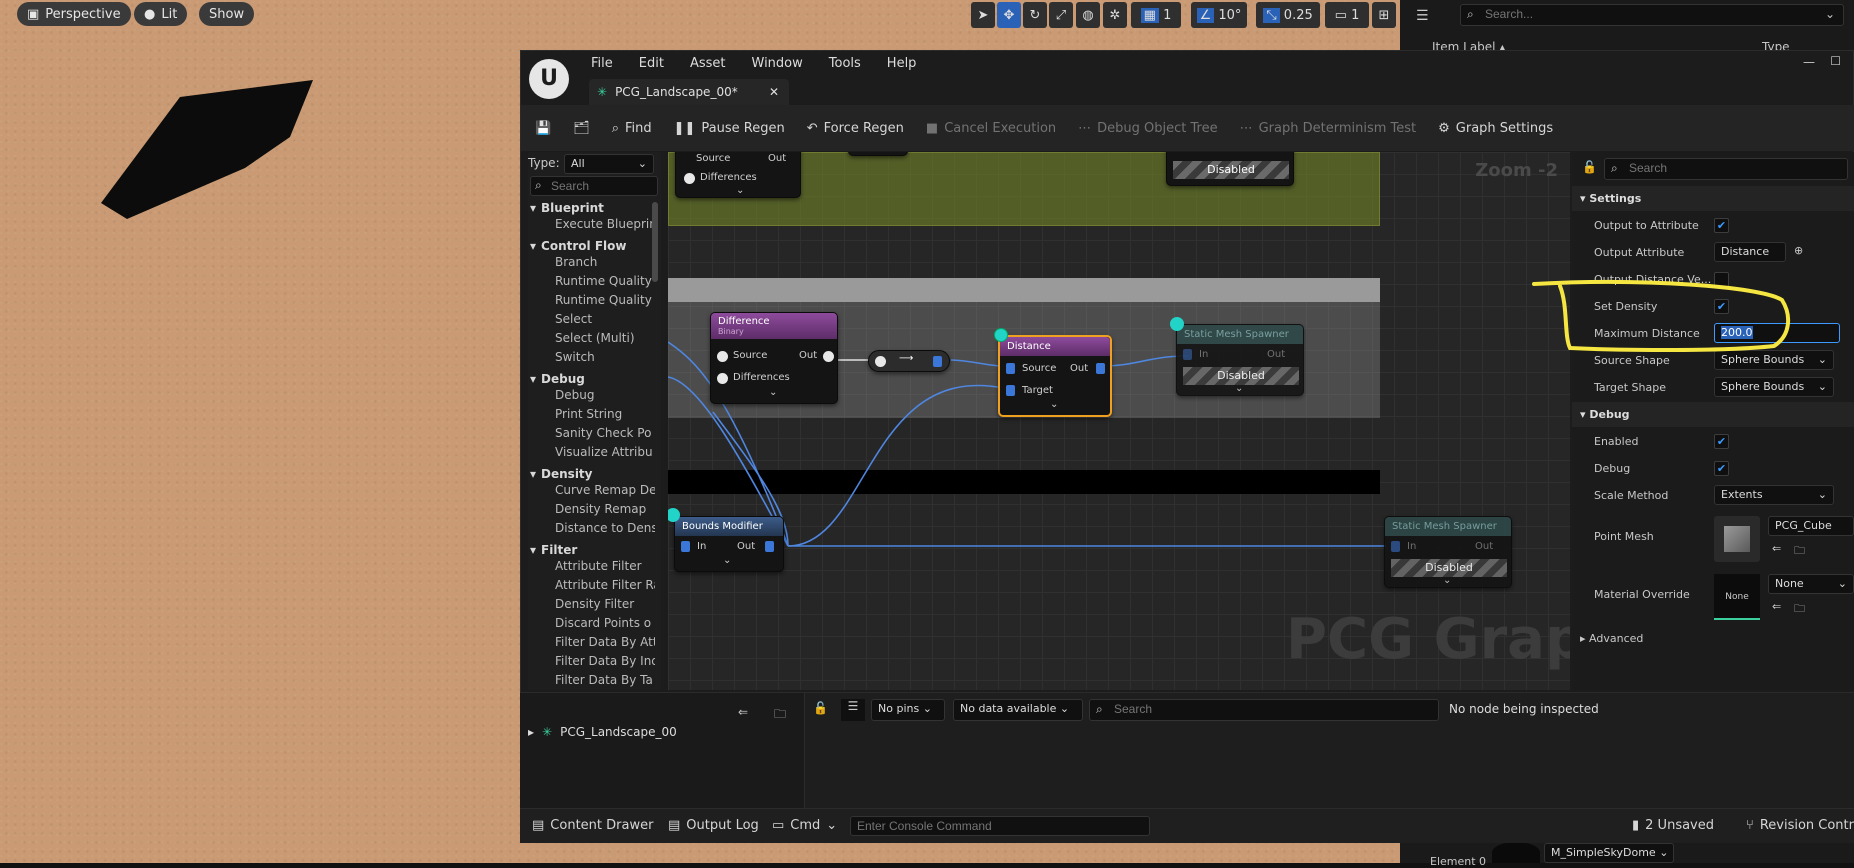 This screenshot has width=1854, height=868. I want to click on palette-category-blueprint: ▾ Blueprint, so click(592, 207).